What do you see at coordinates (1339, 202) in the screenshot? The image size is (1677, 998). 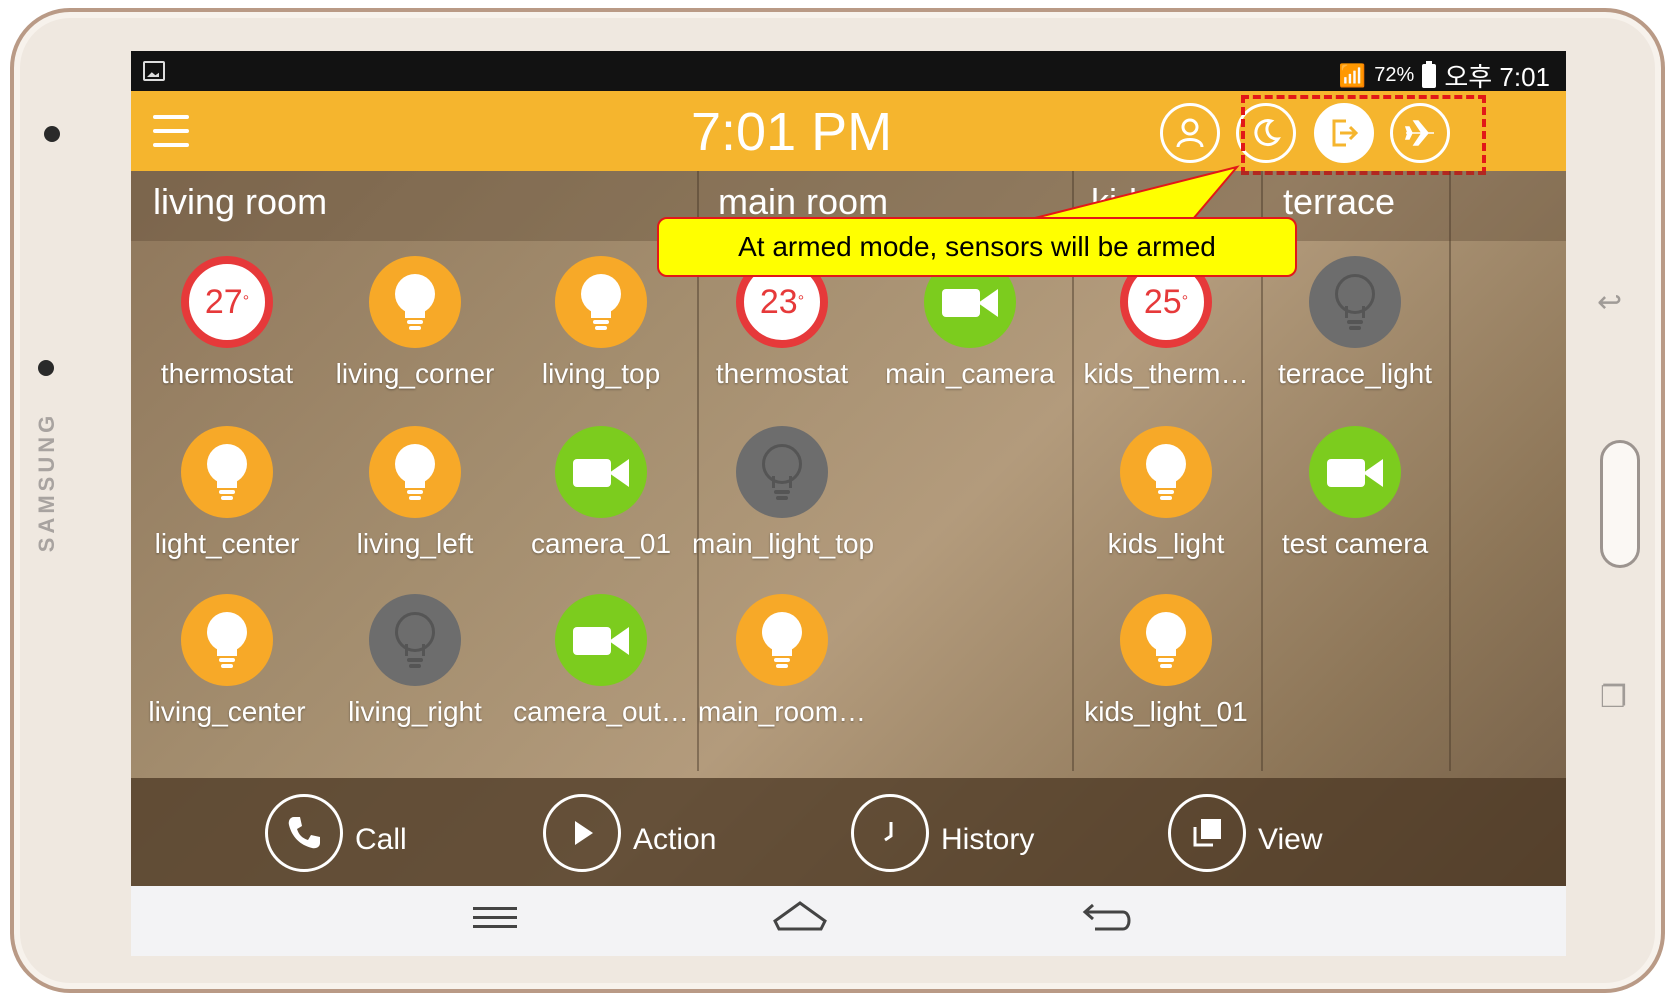 I see `room-title-terrace: terrace` at bounding box center [1339, 202].